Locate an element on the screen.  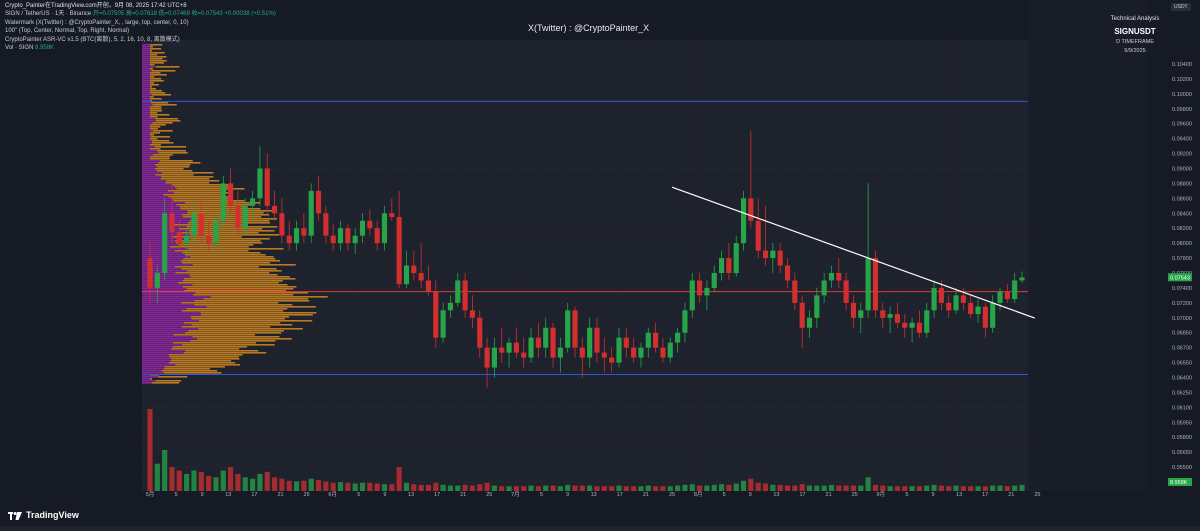
price-tick-label: 0.10000 is located at coordinates (1182, 95).